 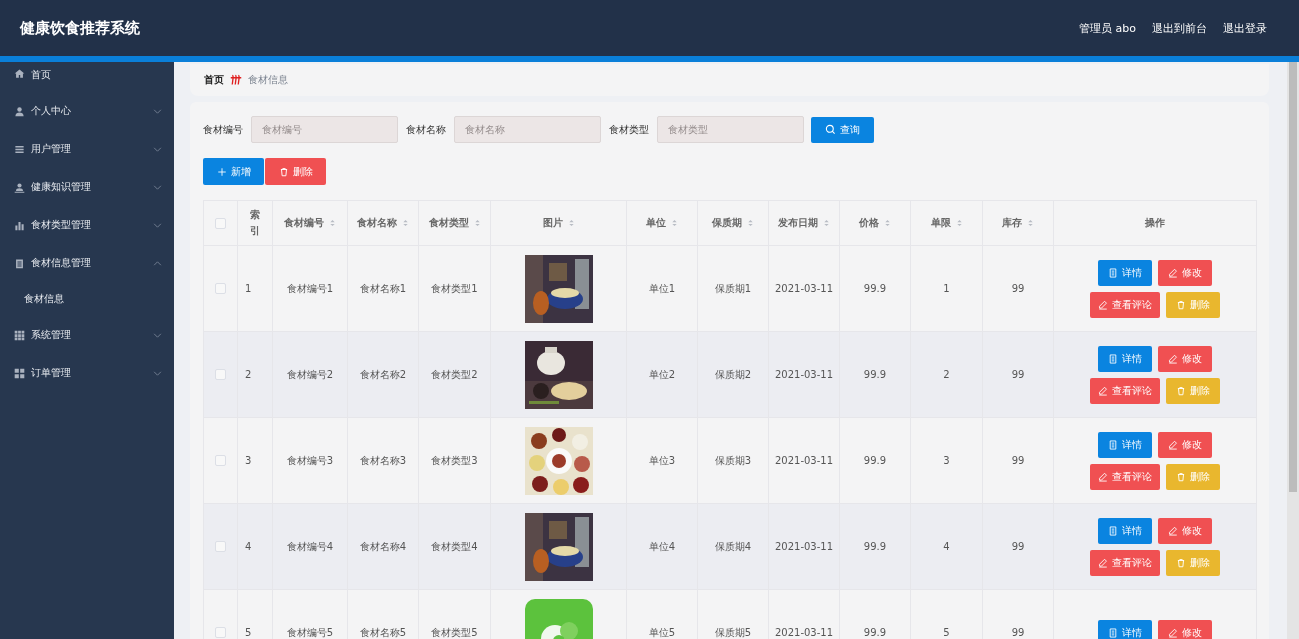 I want to click on table-cell: 食材类型2, so click(x=454, y=374).